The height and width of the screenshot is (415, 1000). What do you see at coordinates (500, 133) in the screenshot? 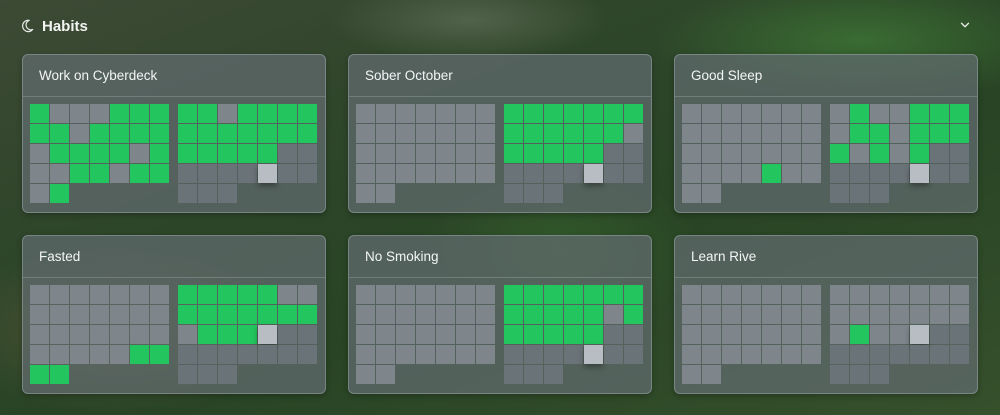
I see `habit-card: Sober October` at bounding box center [500, 133].